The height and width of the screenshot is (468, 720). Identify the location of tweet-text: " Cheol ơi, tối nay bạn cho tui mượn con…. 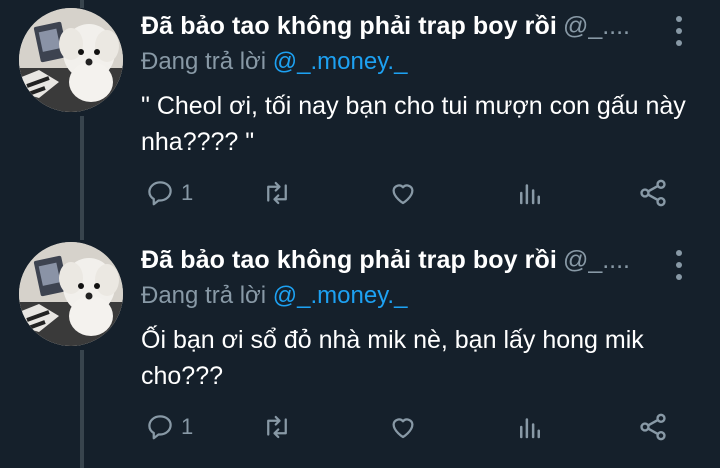
(413, 124).